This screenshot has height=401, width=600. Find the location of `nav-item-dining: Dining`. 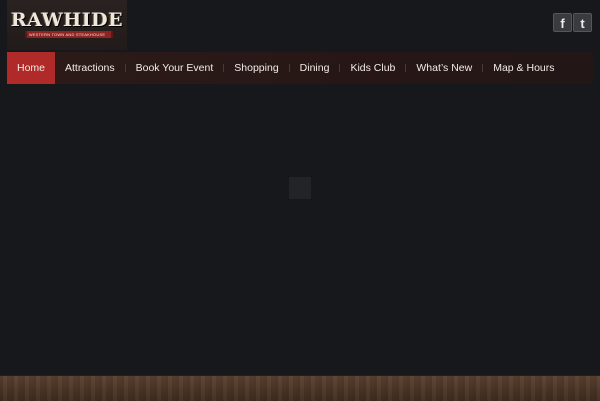

nav-item-dining: Dining is located at coordinates (315, 68).